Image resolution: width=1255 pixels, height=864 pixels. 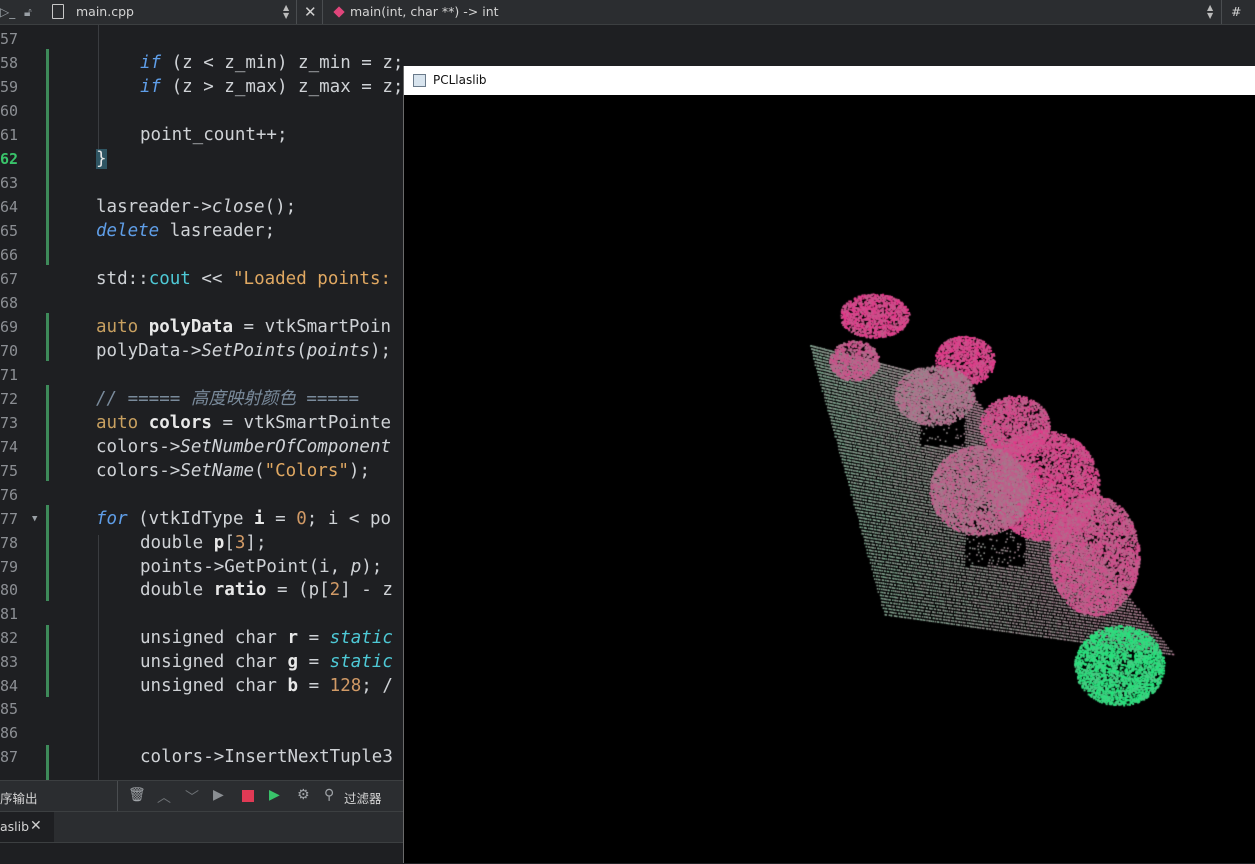 I want to click on code-token: 128, so click(x=345, y=685).